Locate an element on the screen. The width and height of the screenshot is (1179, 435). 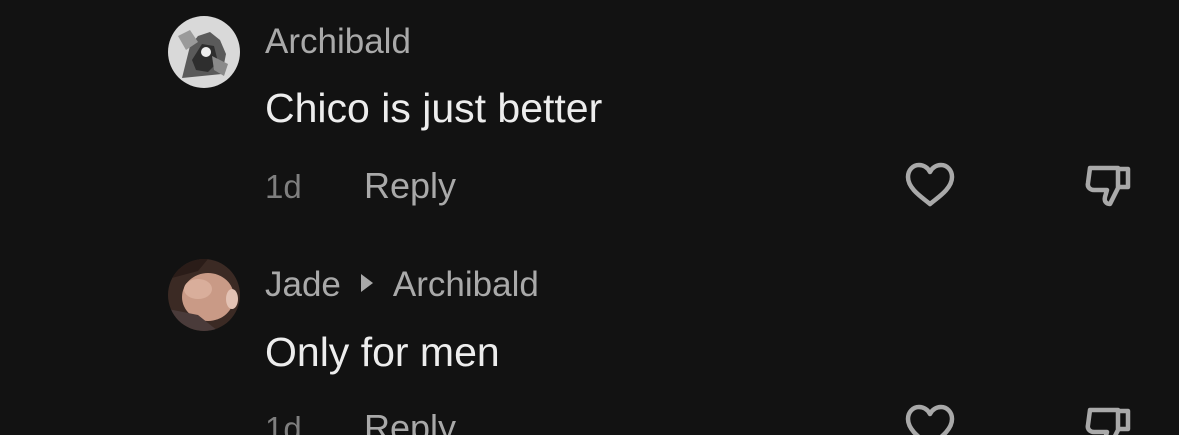
comment-text: Only for men is located at coordinates (382, 352).